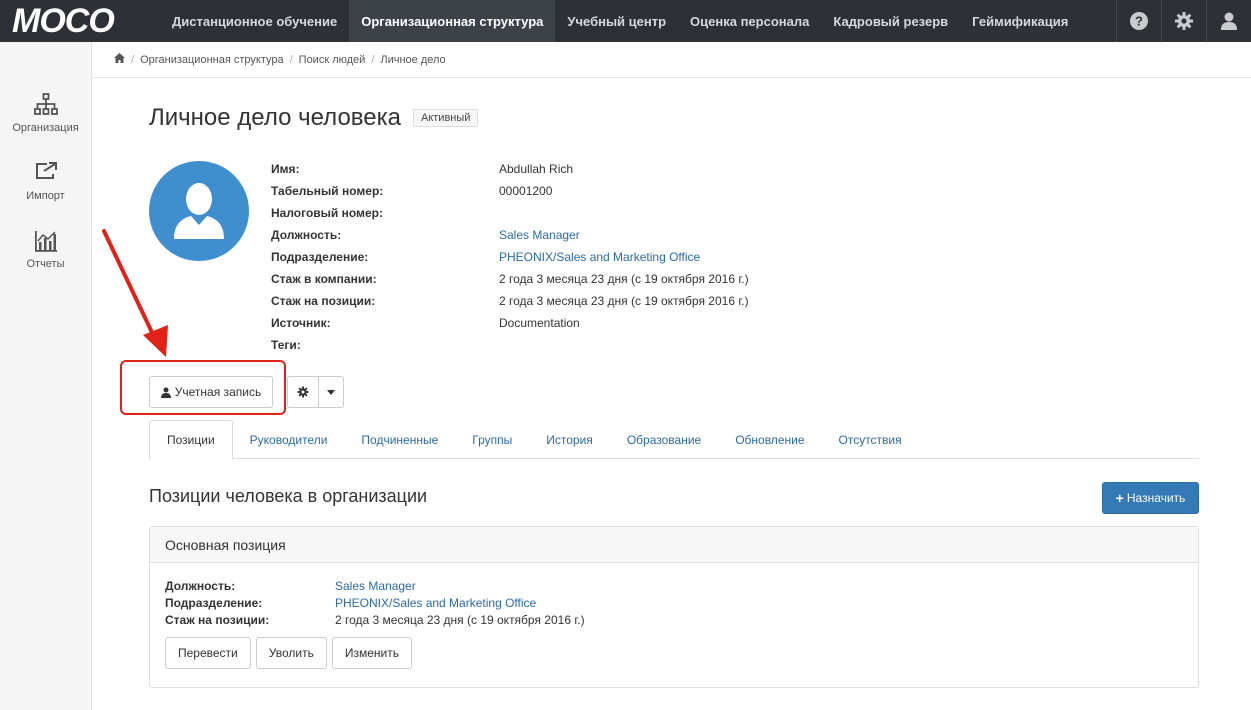  What do you see at coordinates (45, 254) in the screenshot?
I see `sidebar-item-reports: Отчеты` at bounding box center [45, 254].